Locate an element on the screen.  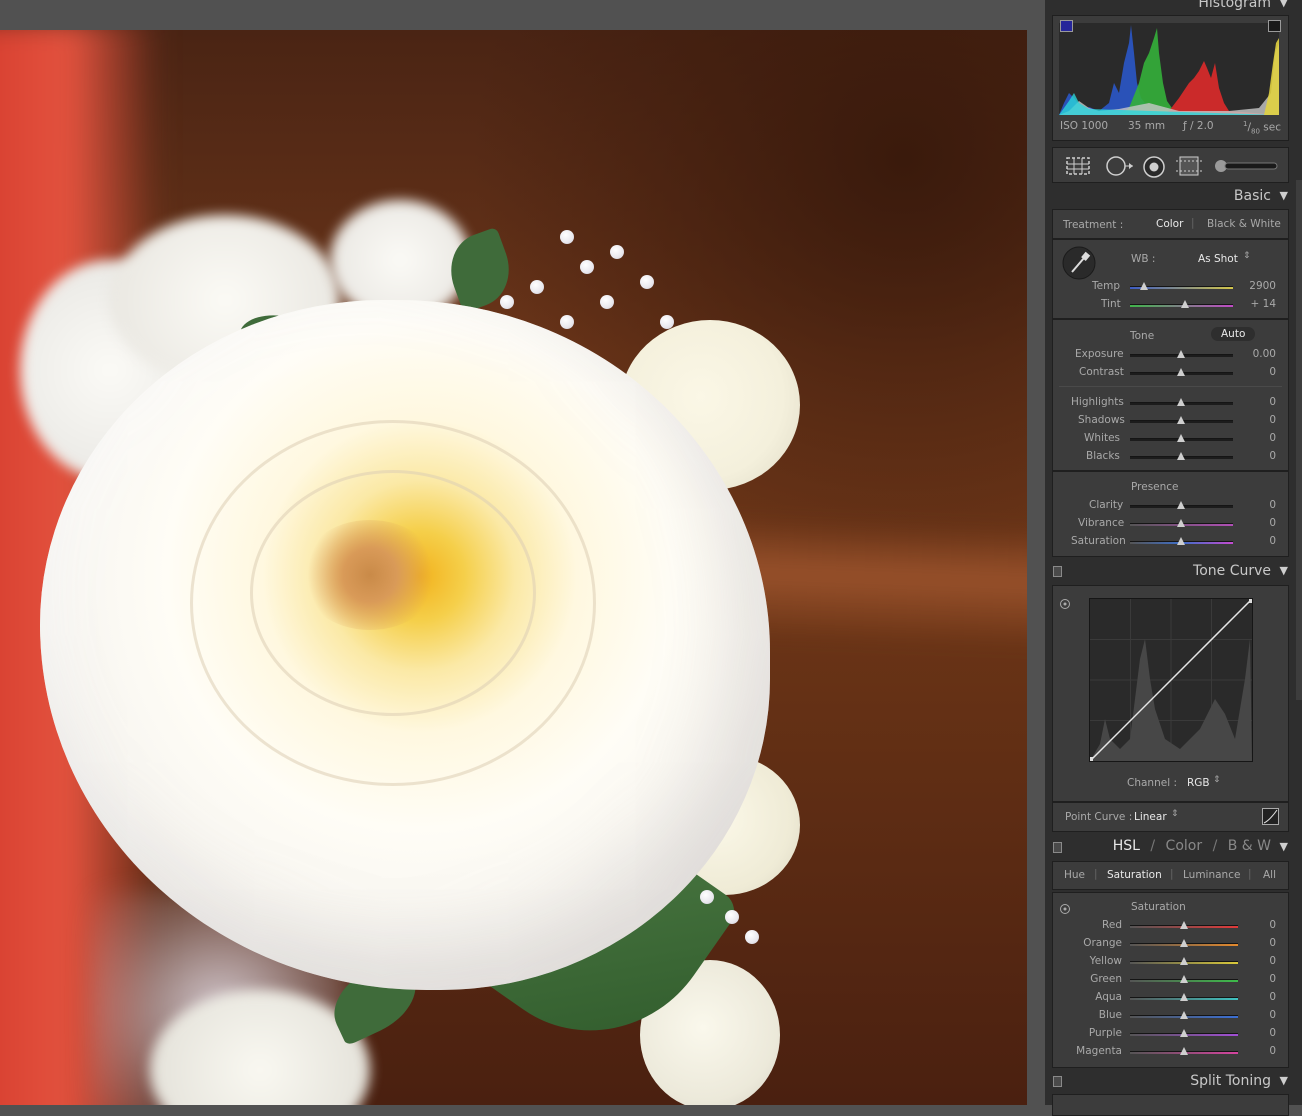
point-curve-edit-icon is located at coordinates (1270, 816).